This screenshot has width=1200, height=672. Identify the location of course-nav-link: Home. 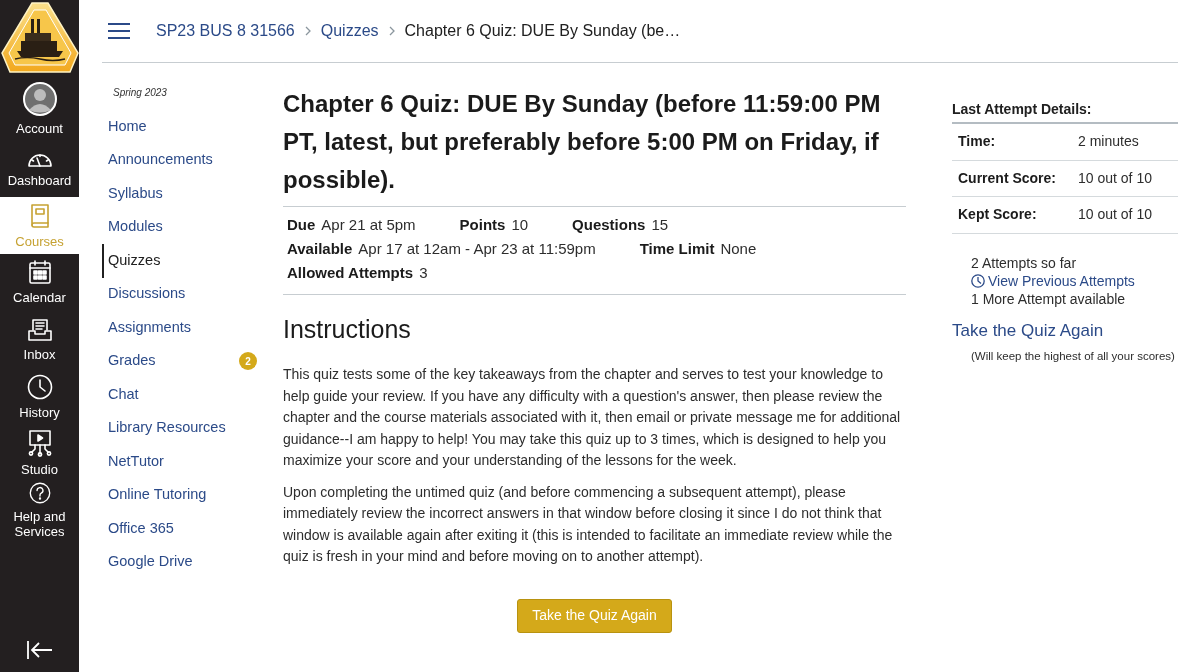
(181, 127).